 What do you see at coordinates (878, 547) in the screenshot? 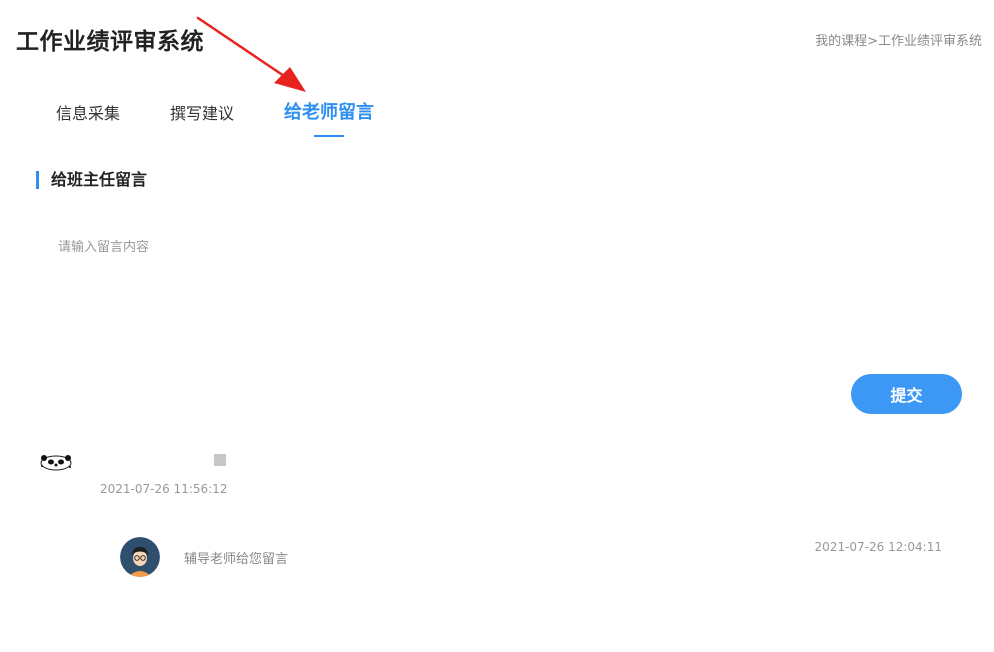
I see `reply-timestamp: 2021-07-26 12:04:11` at bounding box center [878, 547].